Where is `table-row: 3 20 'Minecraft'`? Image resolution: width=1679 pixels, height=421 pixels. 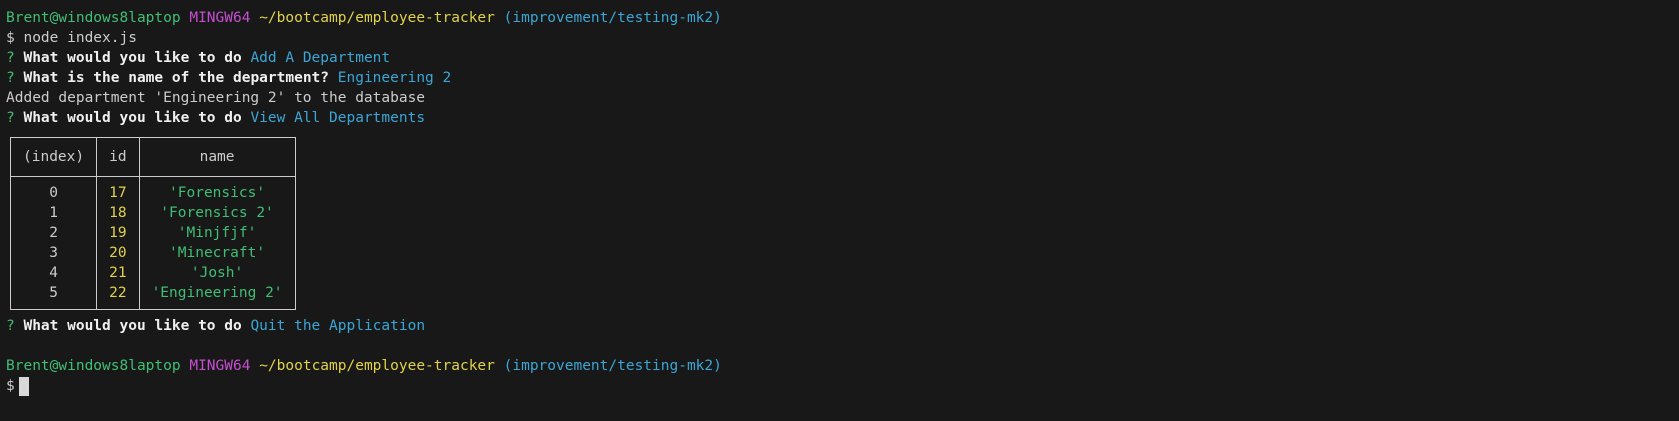
table-row: 3 20 'Minecraft' is located at coordinates (152, 253).